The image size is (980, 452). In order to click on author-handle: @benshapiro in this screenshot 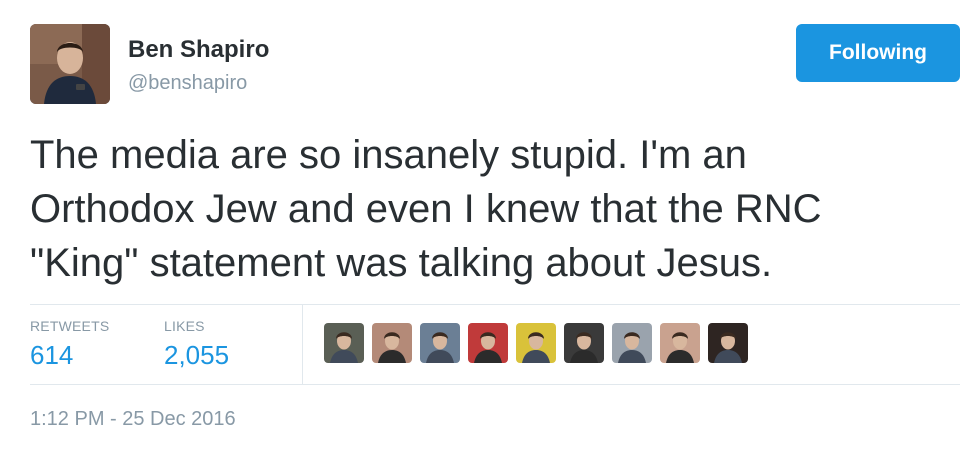, I will do `click(187, 83)`.